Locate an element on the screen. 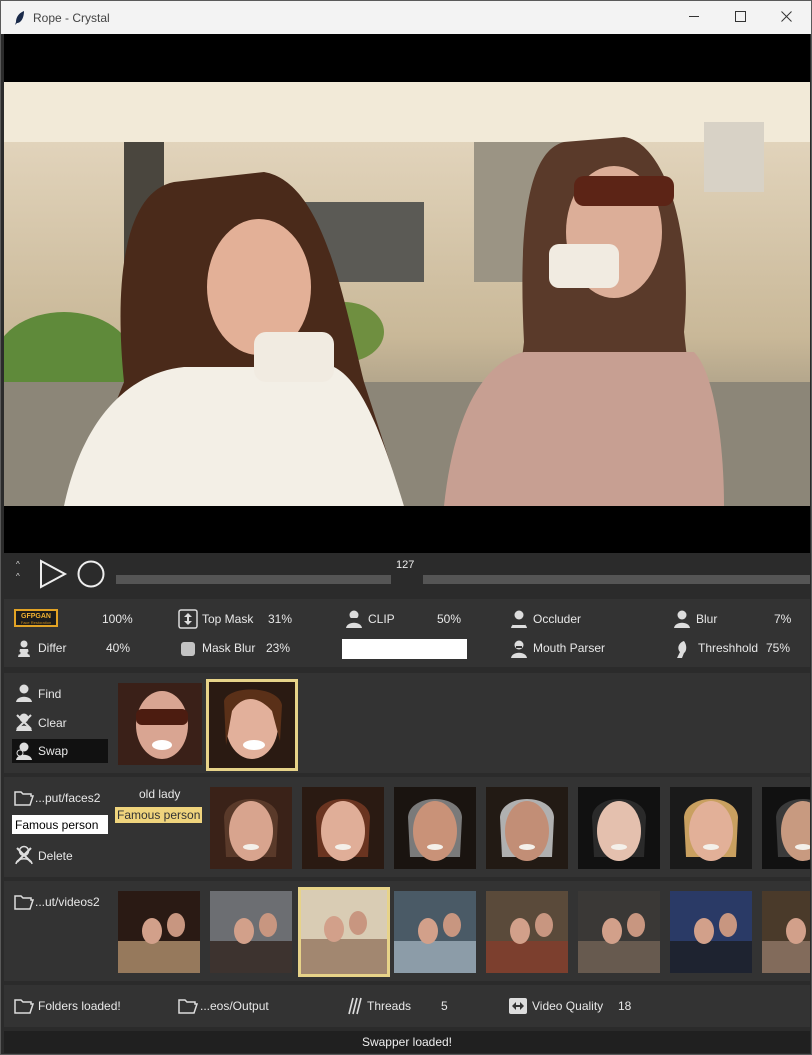 This screenshot has height=1055, width=812. gfpgan-button: GFPGAN Face Restoration is located at coordinates (36, 618).